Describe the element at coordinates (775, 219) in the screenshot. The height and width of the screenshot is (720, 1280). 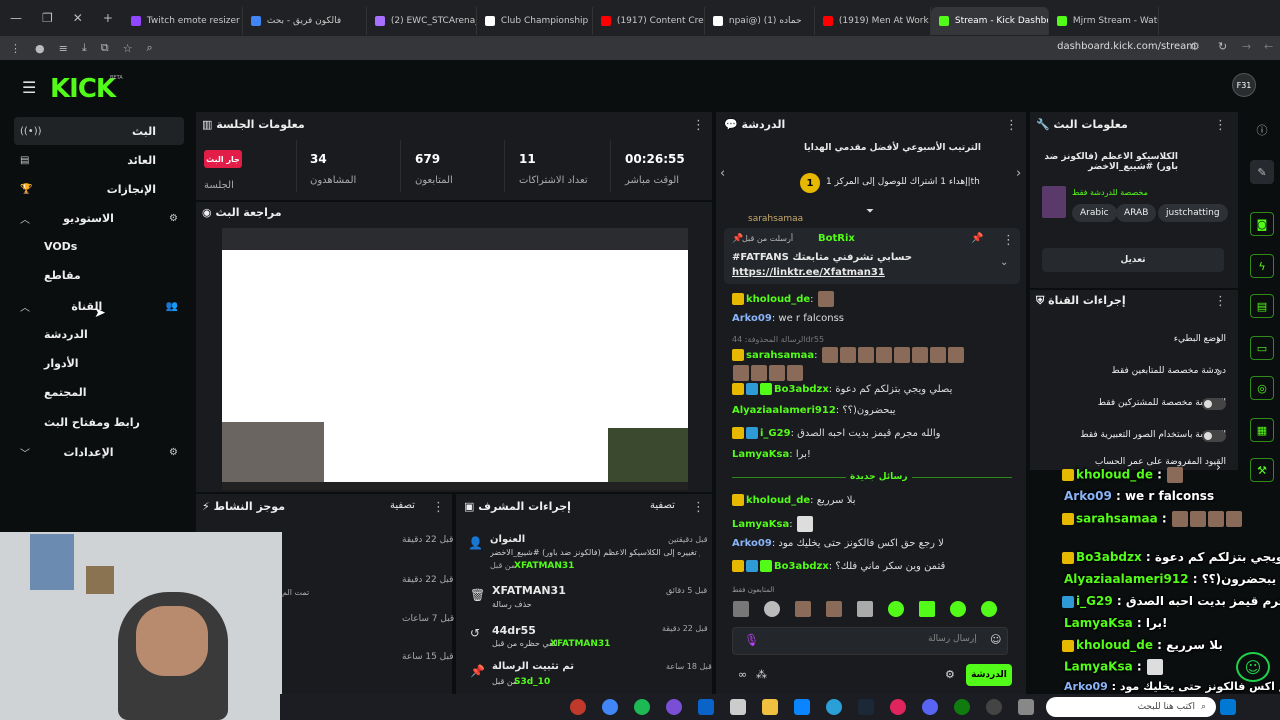
I see `top-chat-user: sarahsamaa` at that location.